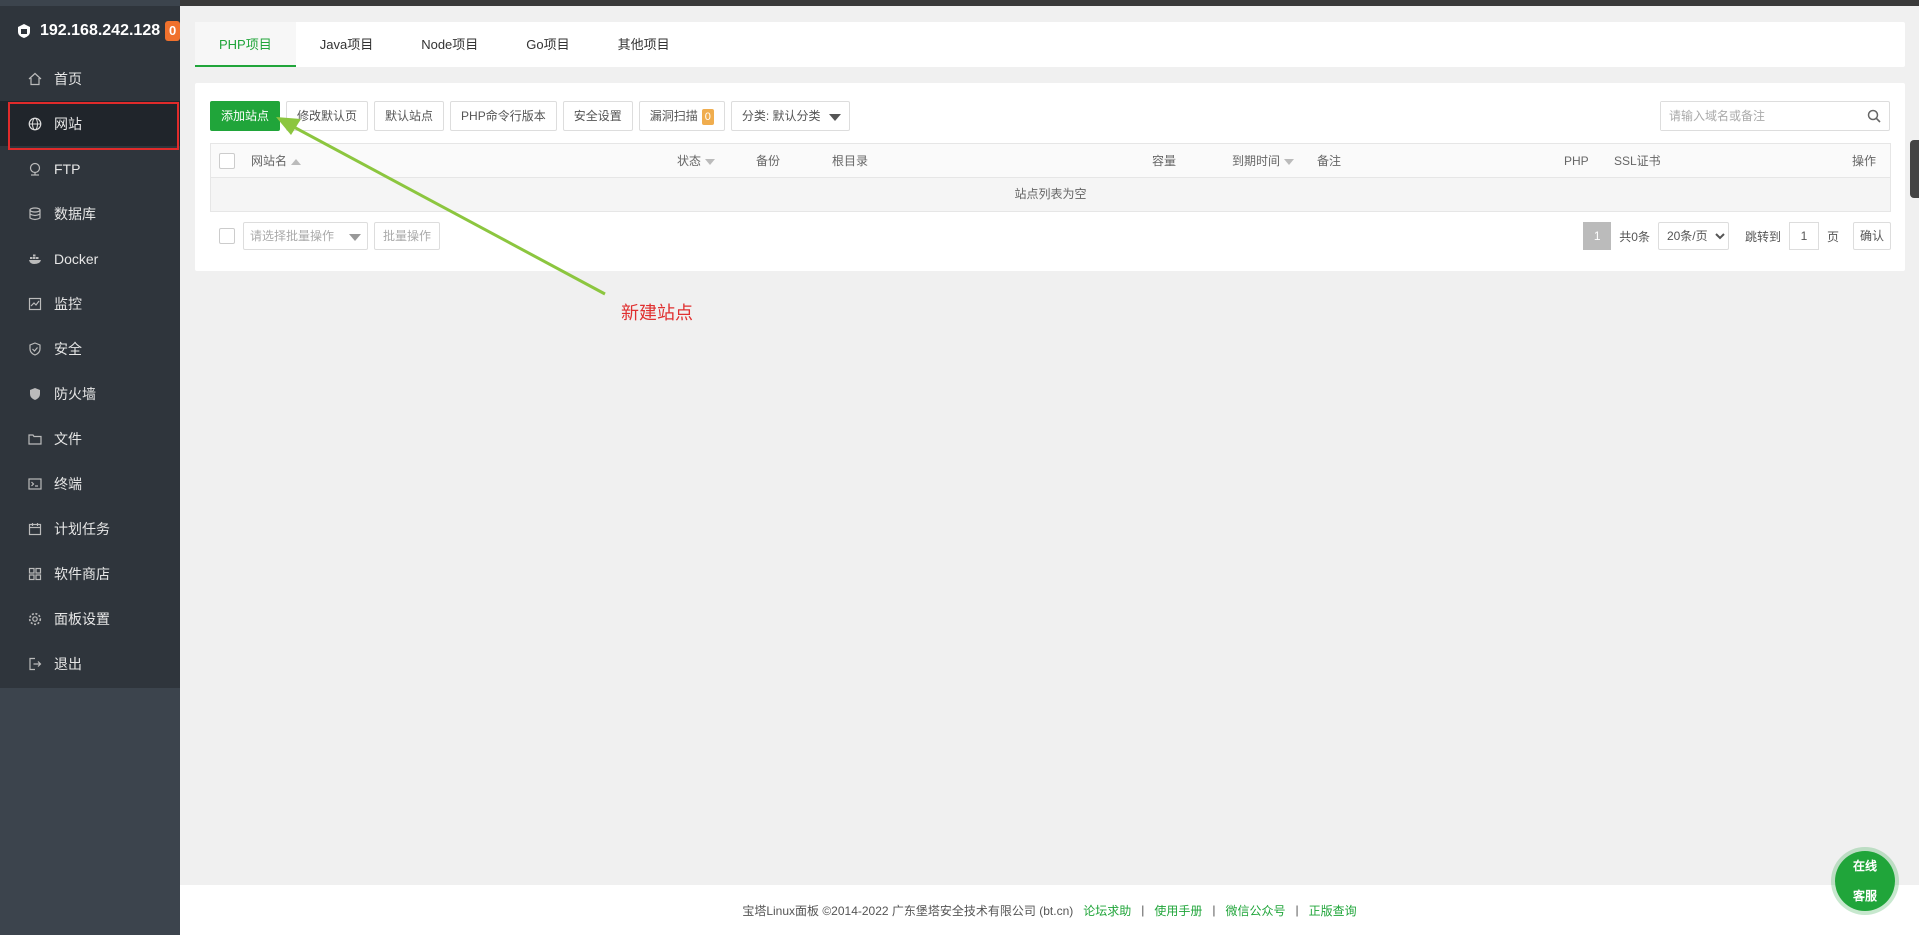 Image resolution: width=1919 pixels, height=935 pixels. Describe the element at coordinates (68, 663) in the screenshot. I see `sidebar-item-label: 退出` at that location.